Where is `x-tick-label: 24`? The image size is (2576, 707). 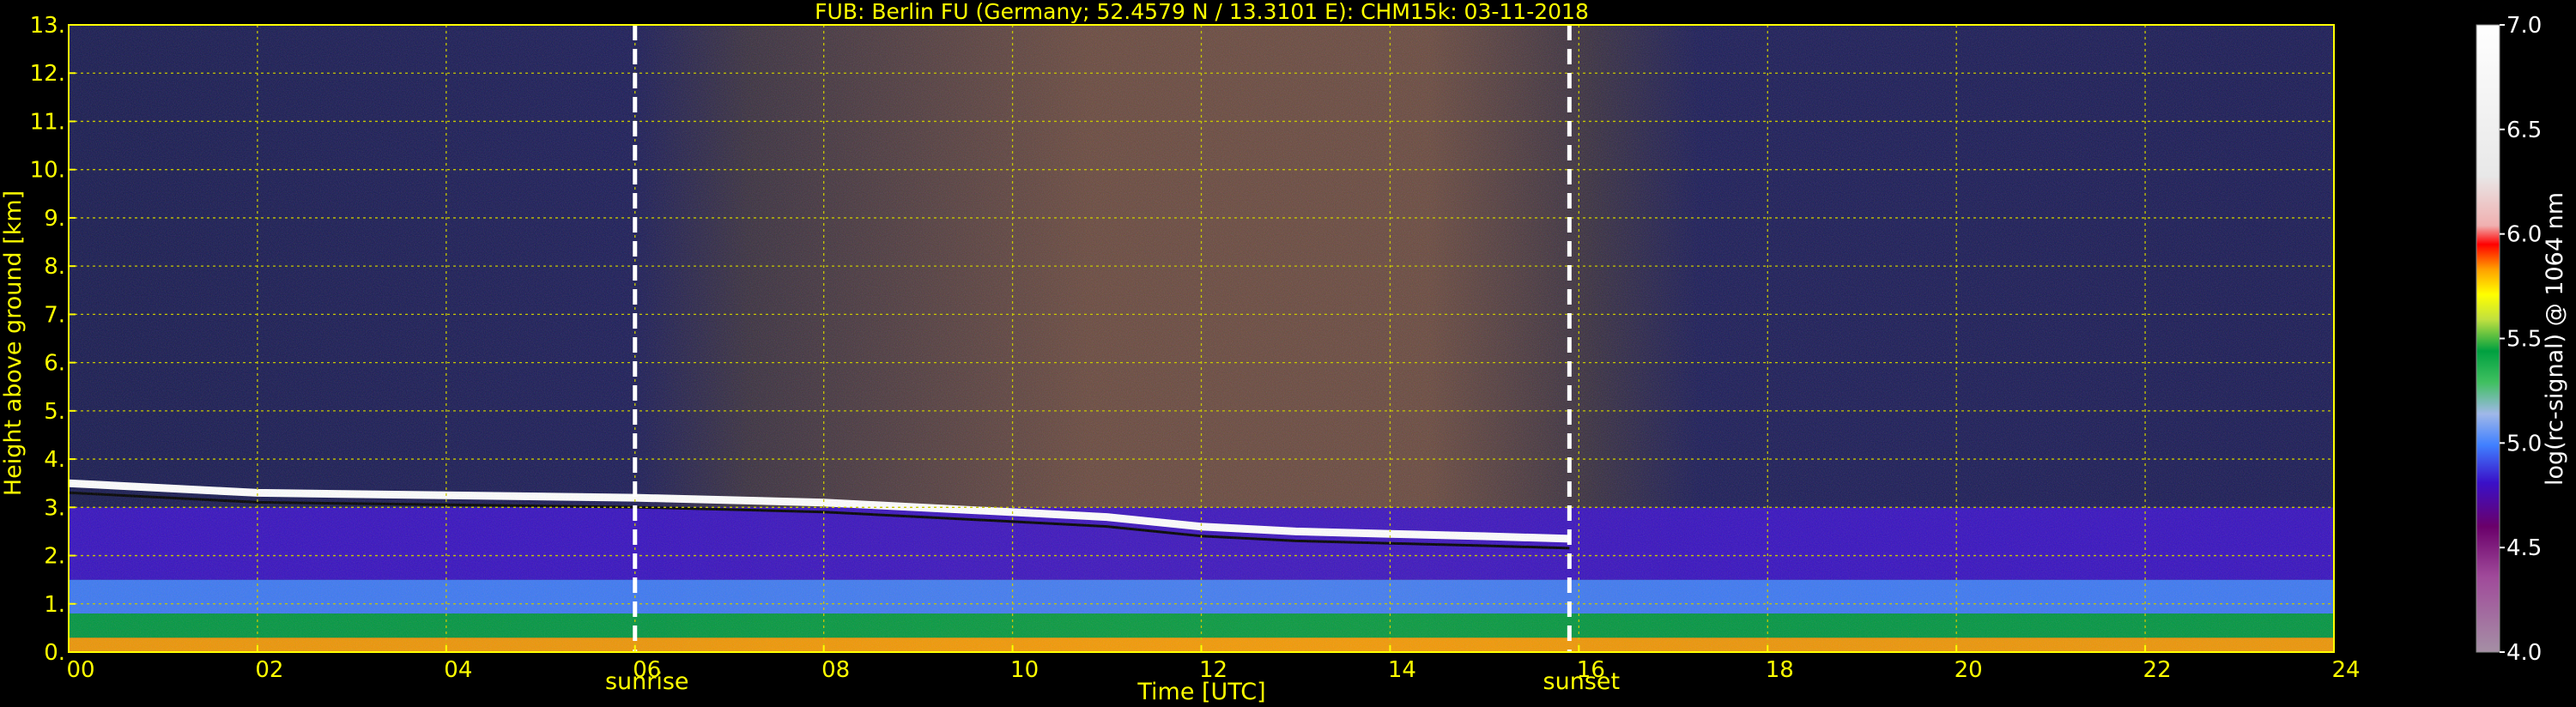
x-tick-label: 24 is located at coordinates (2345, 670).